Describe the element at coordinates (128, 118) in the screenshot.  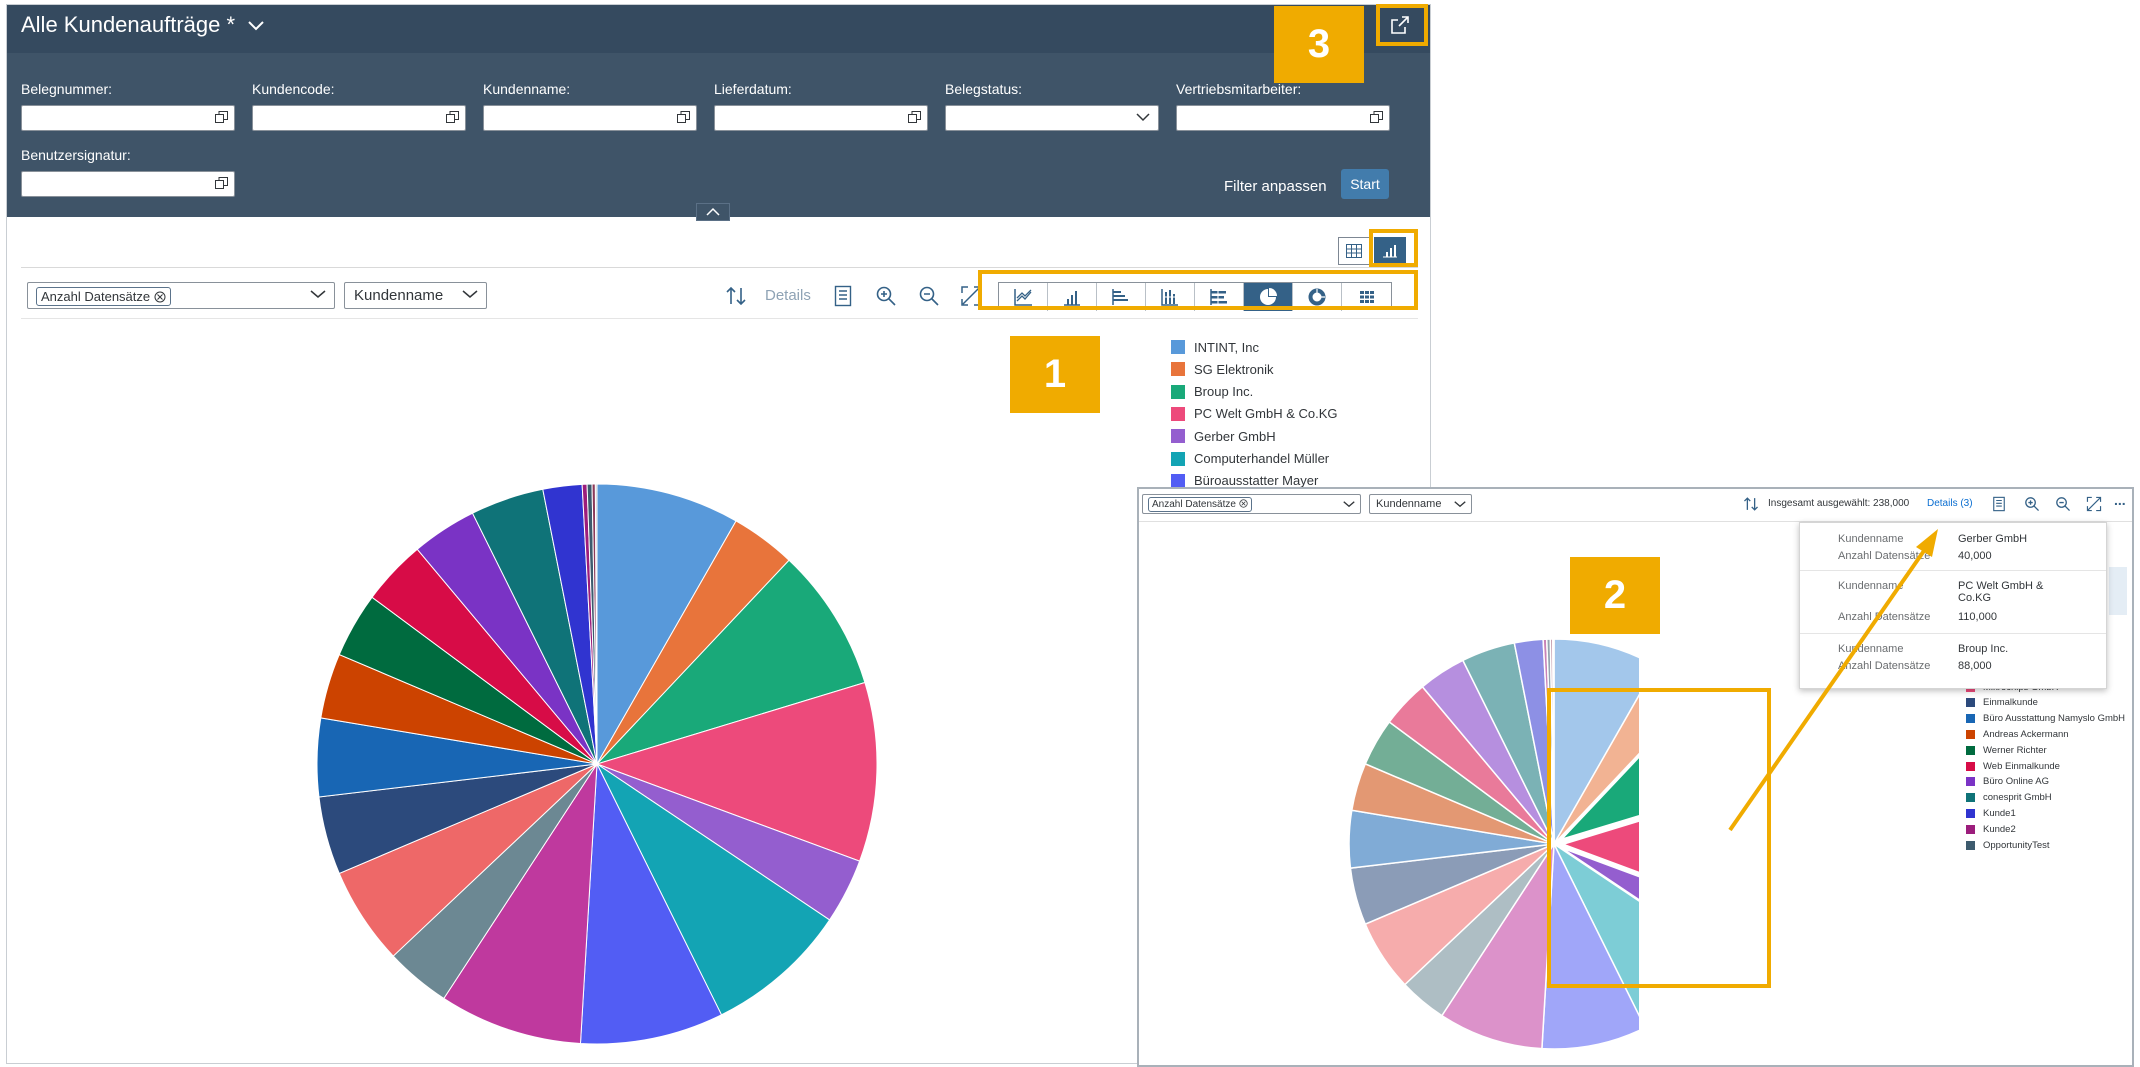
I see `belegnummer-input` at that location.